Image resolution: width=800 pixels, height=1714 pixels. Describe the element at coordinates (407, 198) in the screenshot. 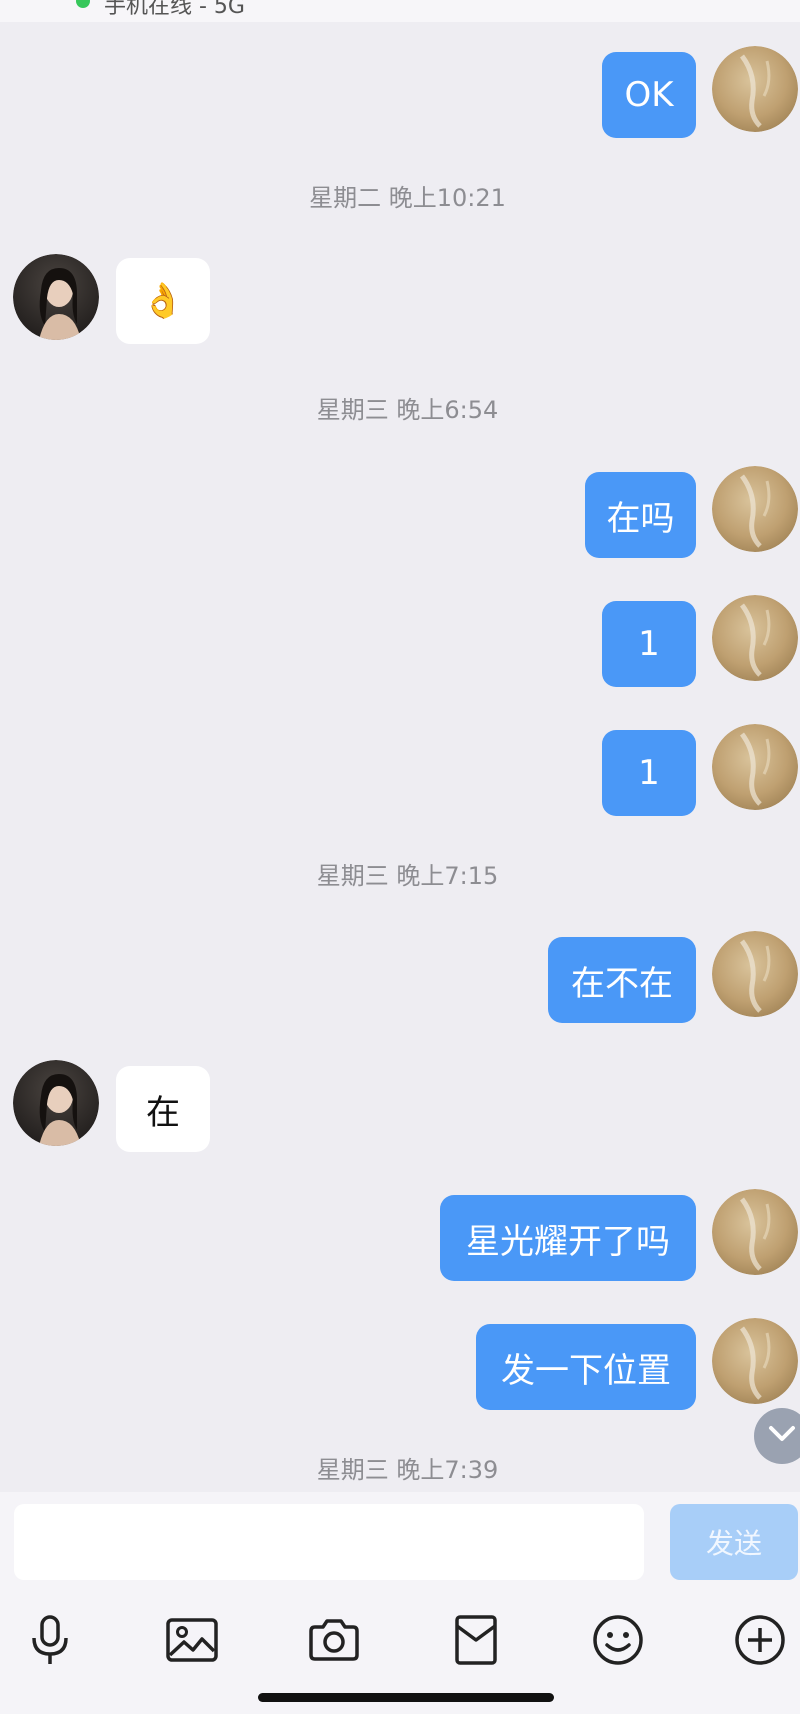

I see `timestamp: 星期二 晚上10:21` at that location.